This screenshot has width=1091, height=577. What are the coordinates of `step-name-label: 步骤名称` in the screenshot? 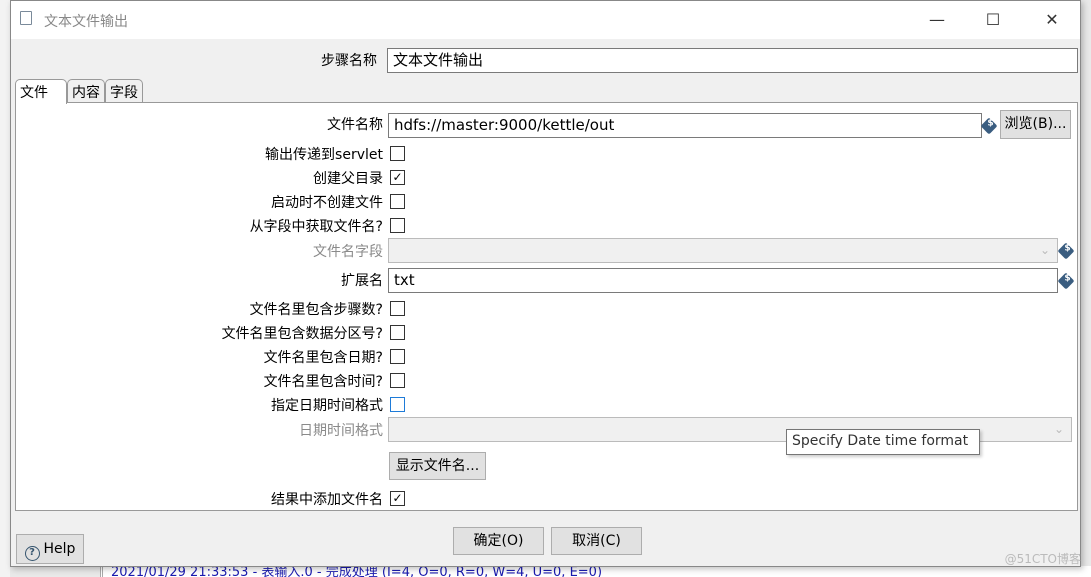 It's located at (349, 61).